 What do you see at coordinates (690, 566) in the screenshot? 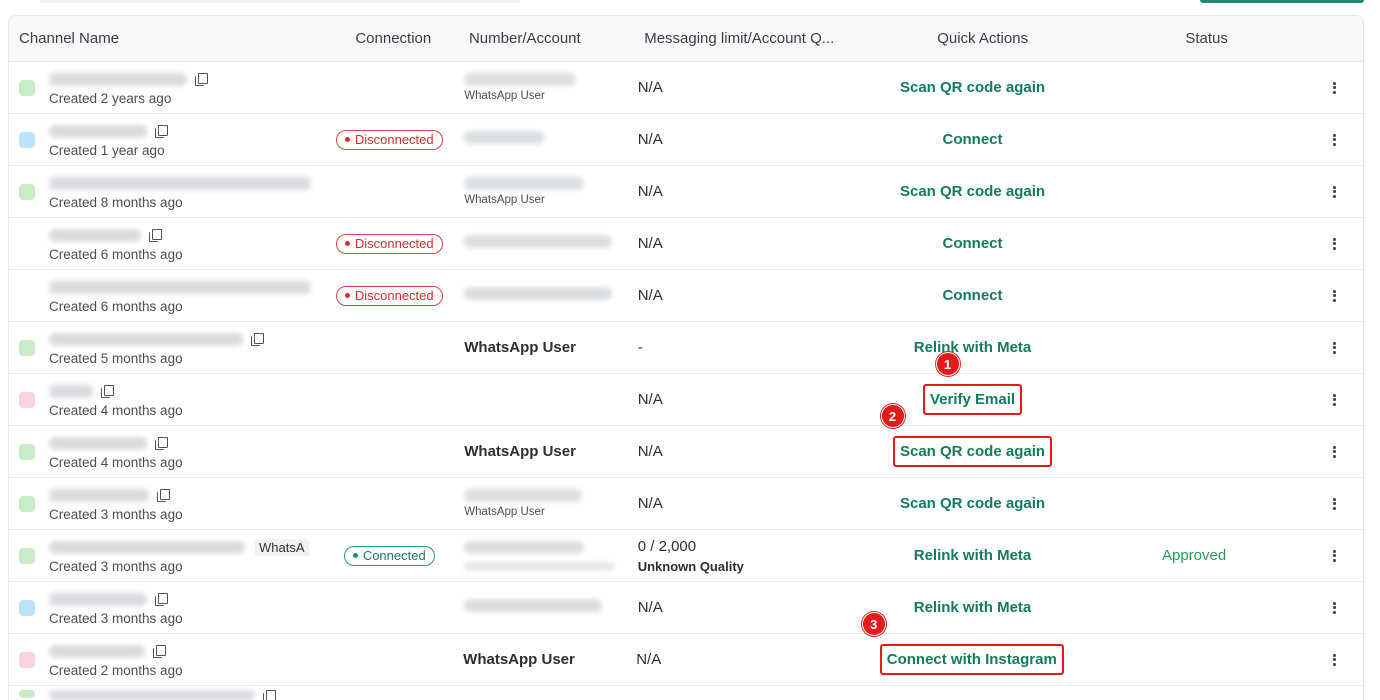
I see `account-quality: Unknown Quality` at bounding box center [690, 566].